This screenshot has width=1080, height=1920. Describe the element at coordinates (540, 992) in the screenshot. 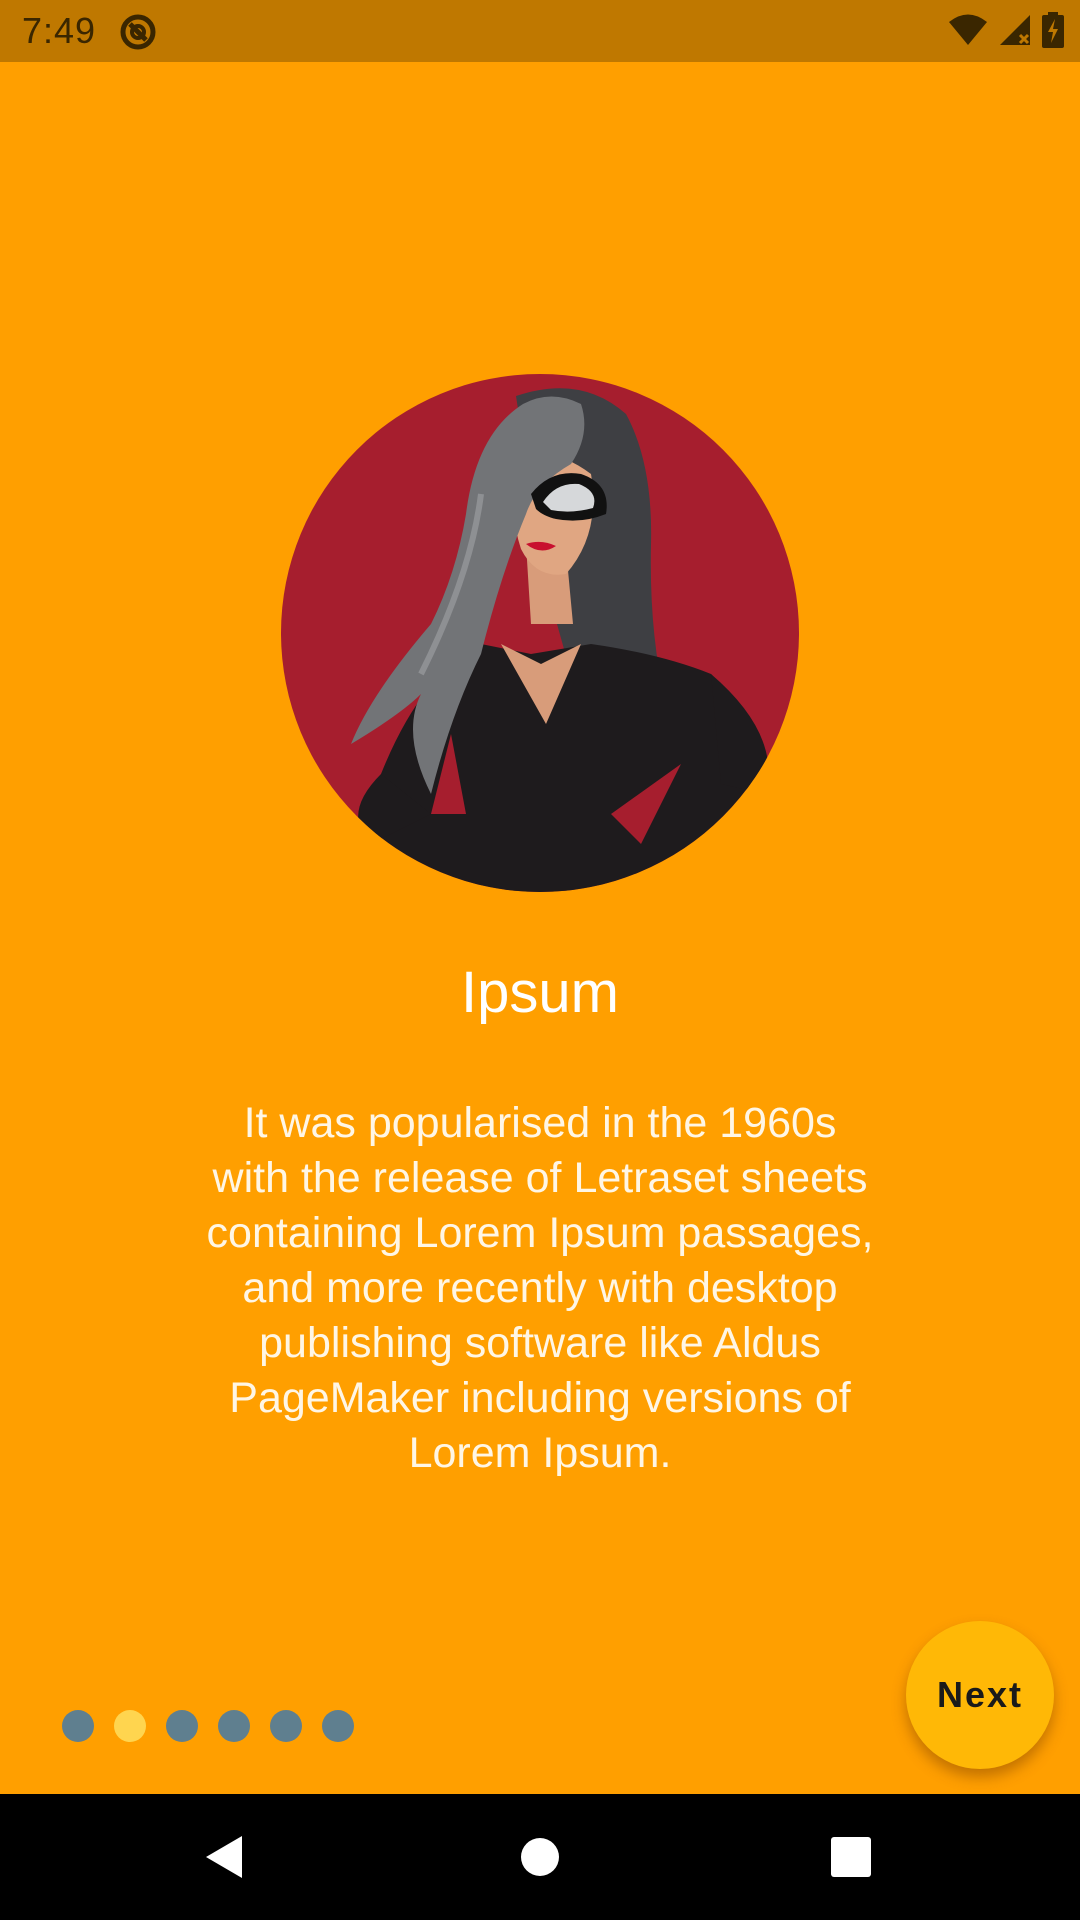

I see `slide-title: Ipsum` at that location.